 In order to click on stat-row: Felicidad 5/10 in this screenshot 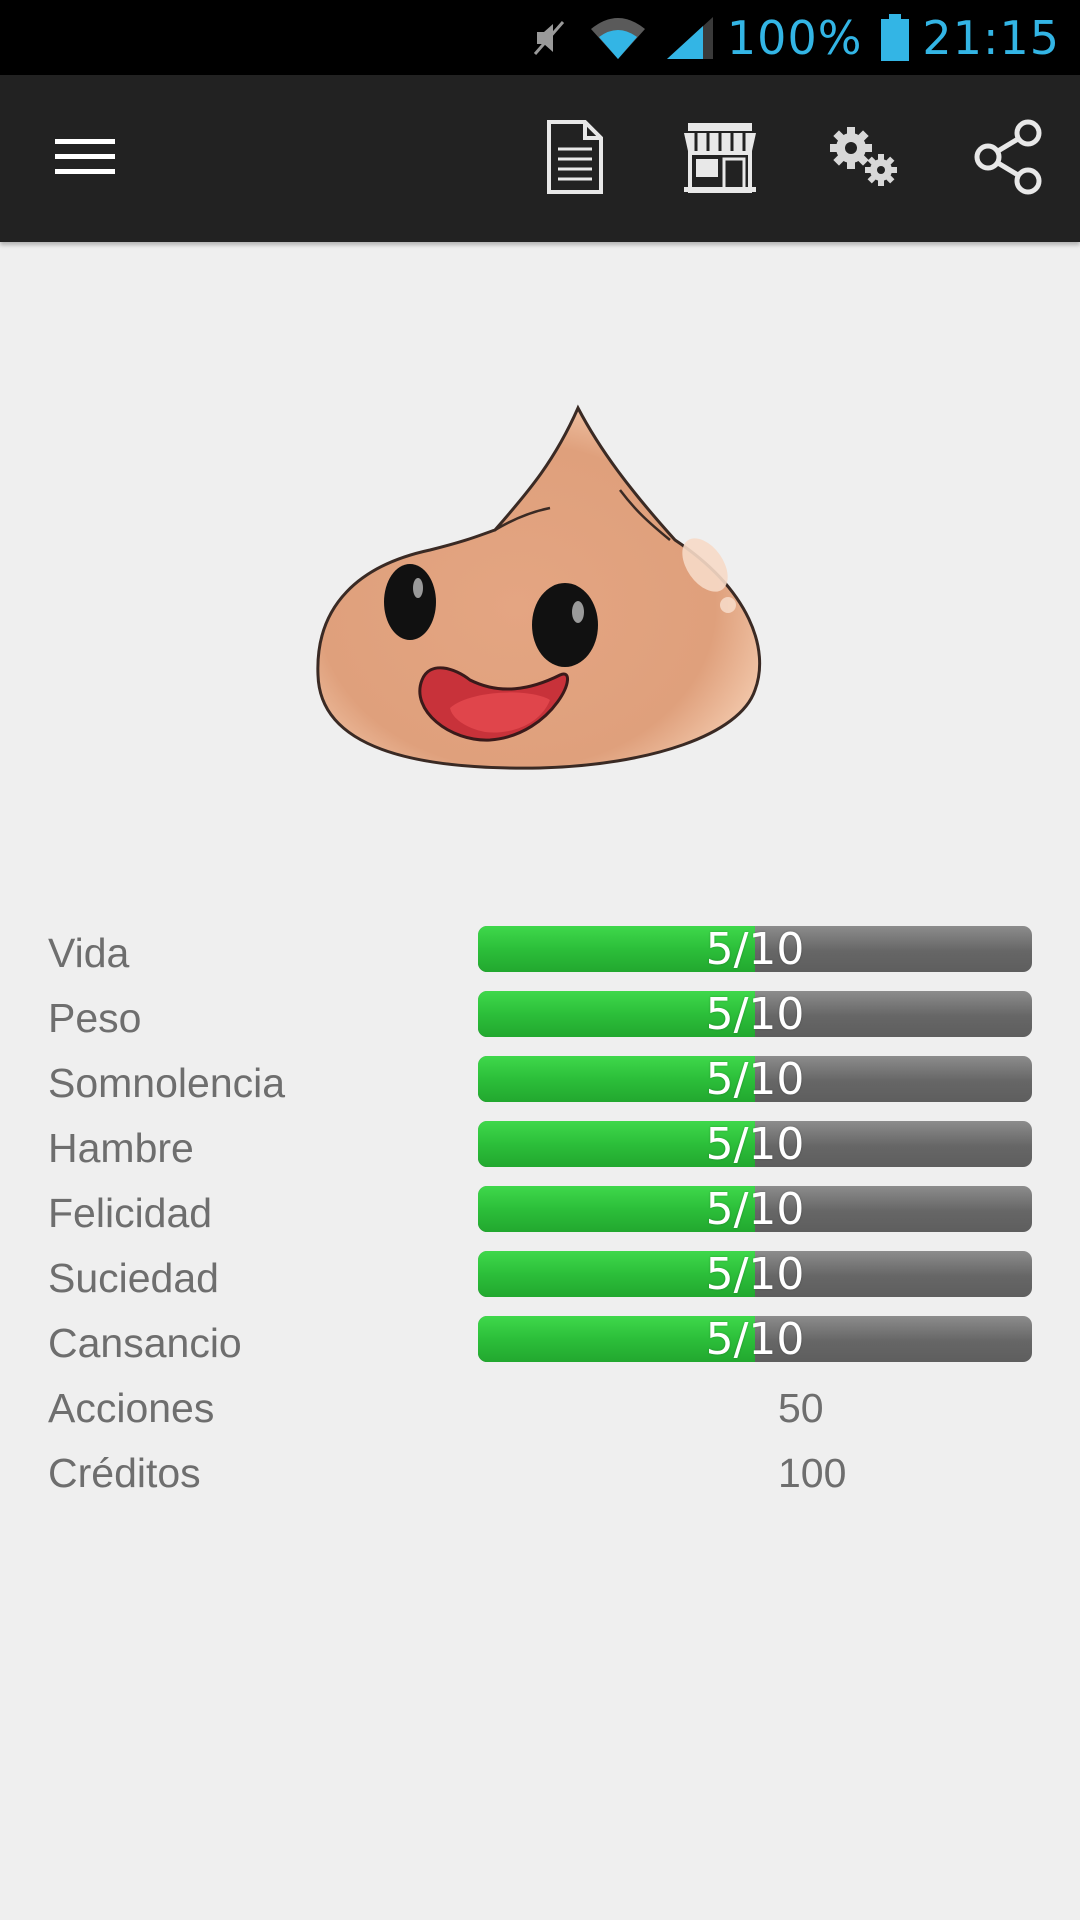, I will do `click(540, 1212)`.